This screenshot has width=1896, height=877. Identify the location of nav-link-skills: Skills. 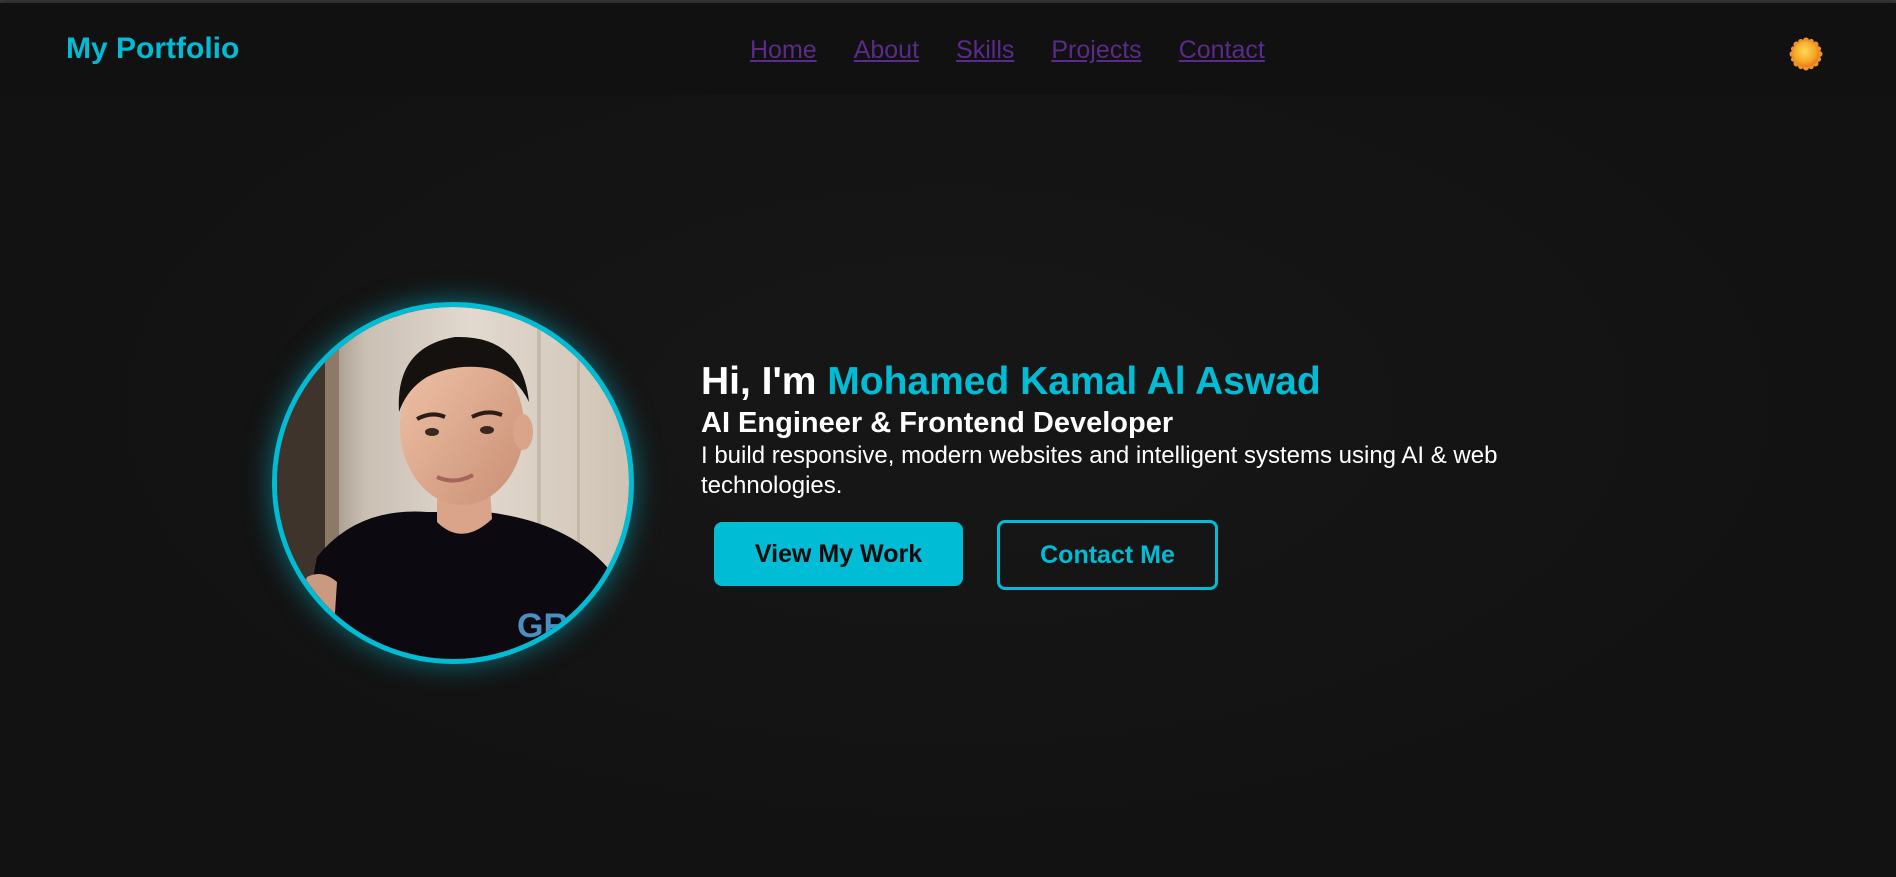
(985, 50).